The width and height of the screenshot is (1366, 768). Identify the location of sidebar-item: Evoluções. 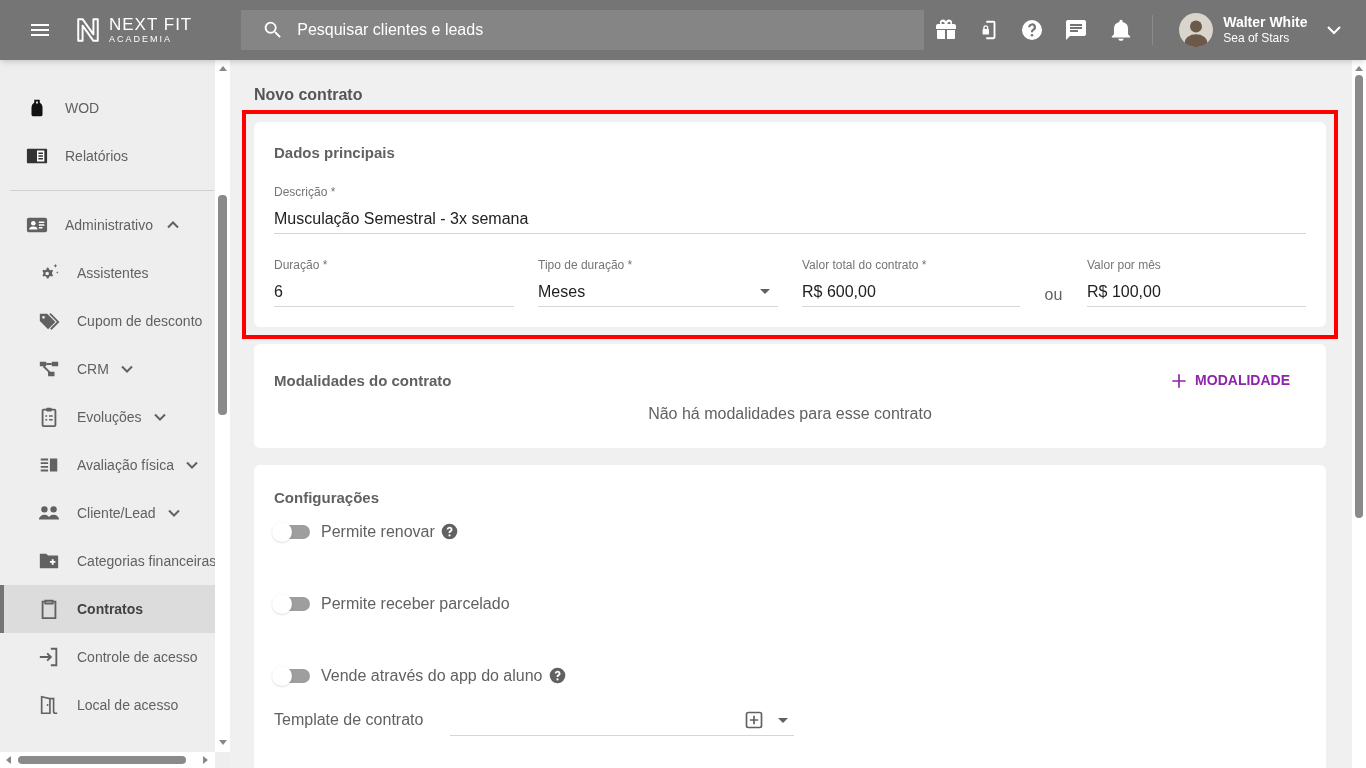
(107, 417).